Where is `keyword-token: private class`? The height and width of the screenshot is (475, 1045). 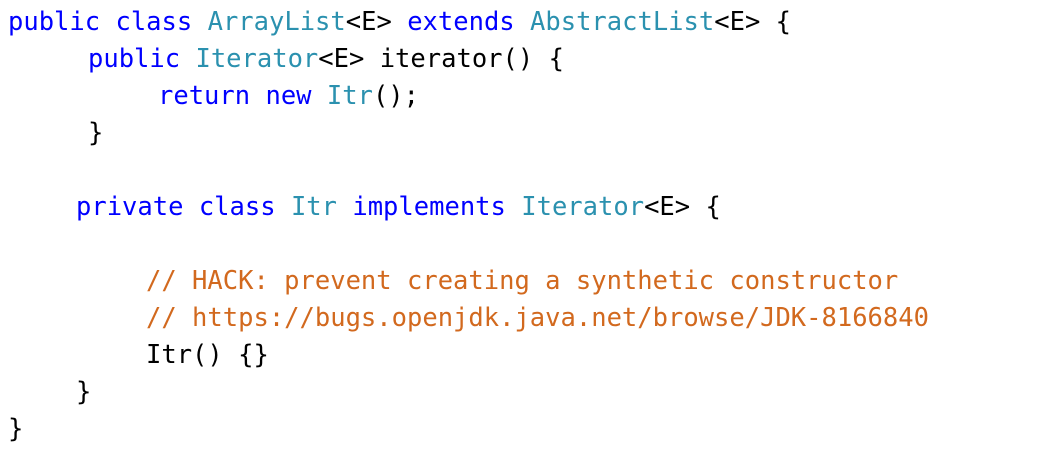
keyword-token: private class is located at coordinates (183, 207).